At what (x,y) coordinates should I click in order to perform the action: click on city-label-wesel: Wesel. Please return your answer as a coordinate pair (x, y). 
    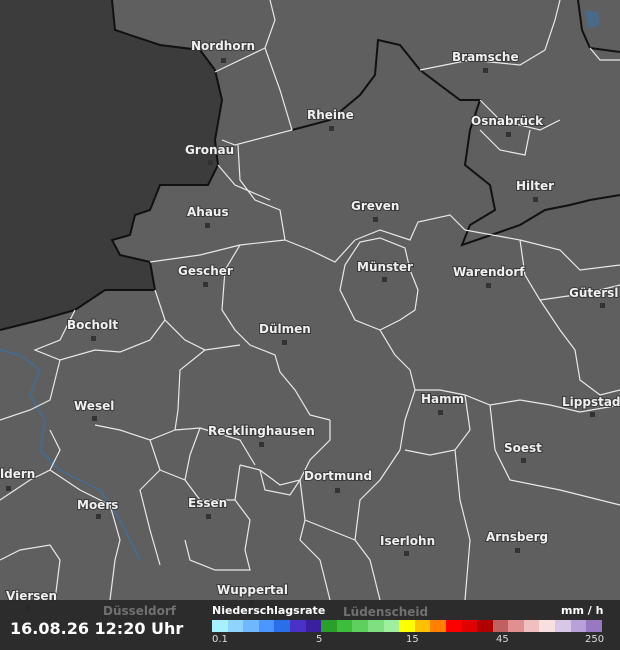
    Looking at the image, I should click on (94, 406).